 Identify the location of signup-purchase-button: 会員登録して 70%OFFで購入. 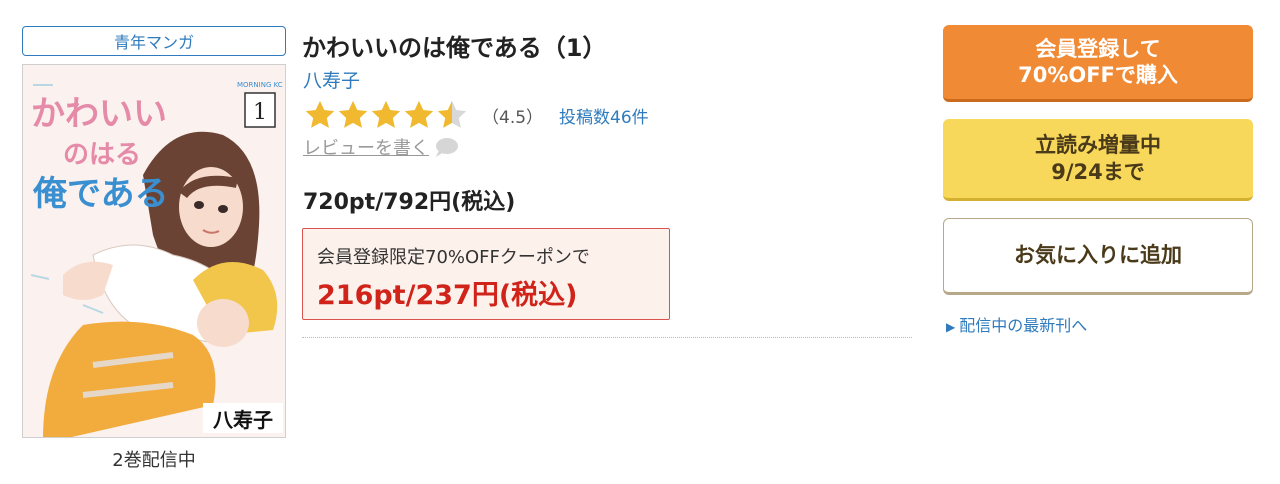
(1098, 63).